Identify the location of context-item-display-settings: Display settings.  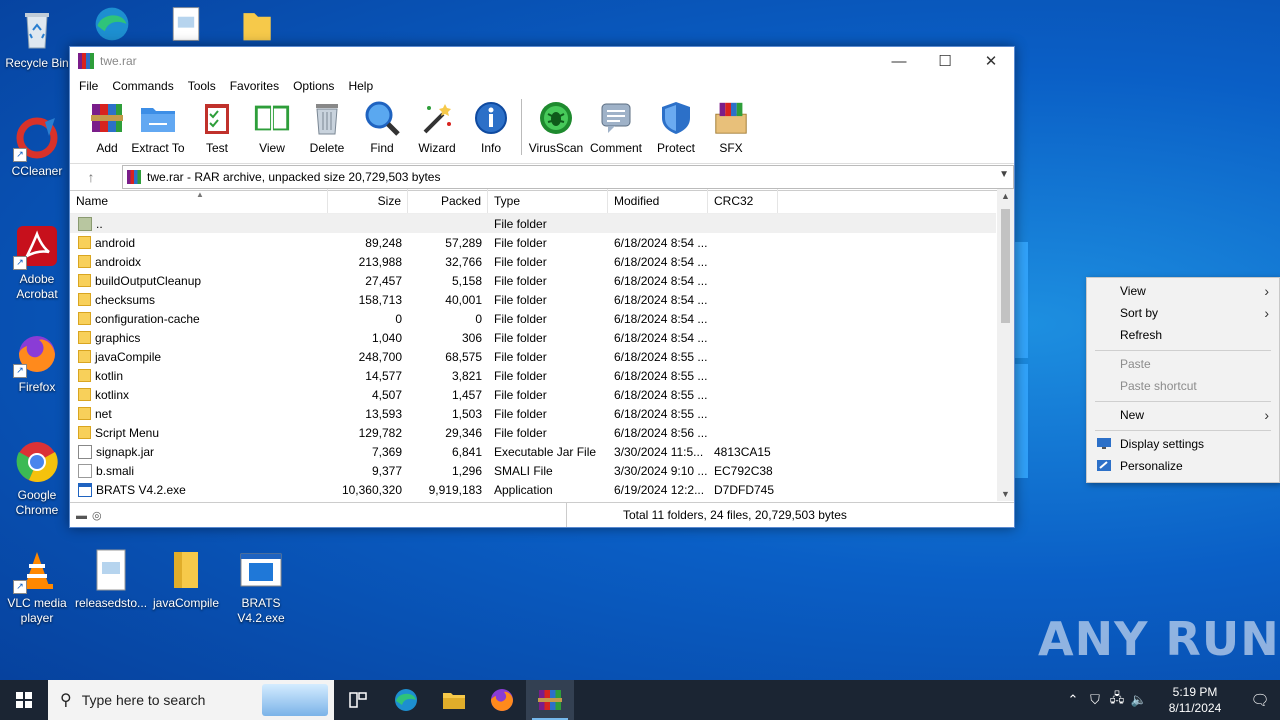
(1183, 444).